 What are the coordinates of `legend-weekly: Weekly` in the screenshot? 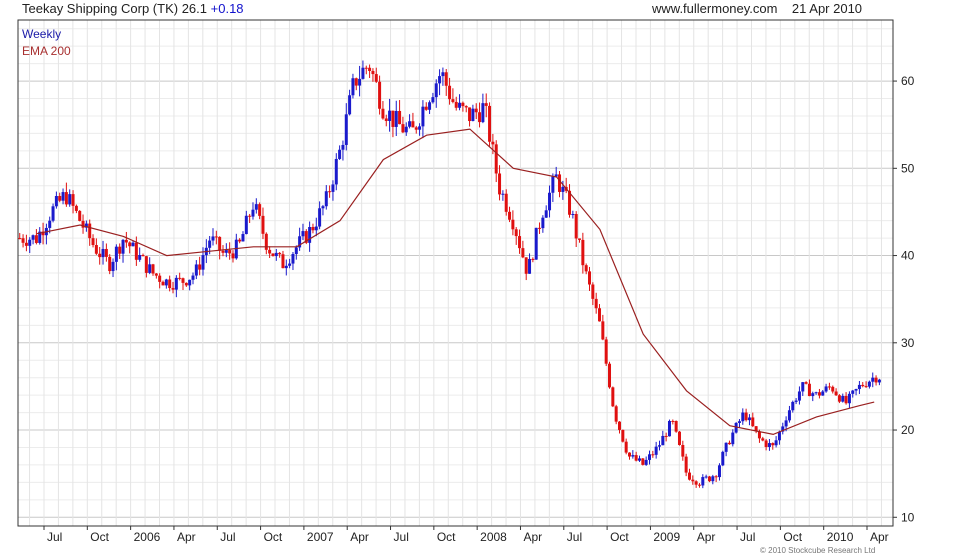 It's located at (42, 34).